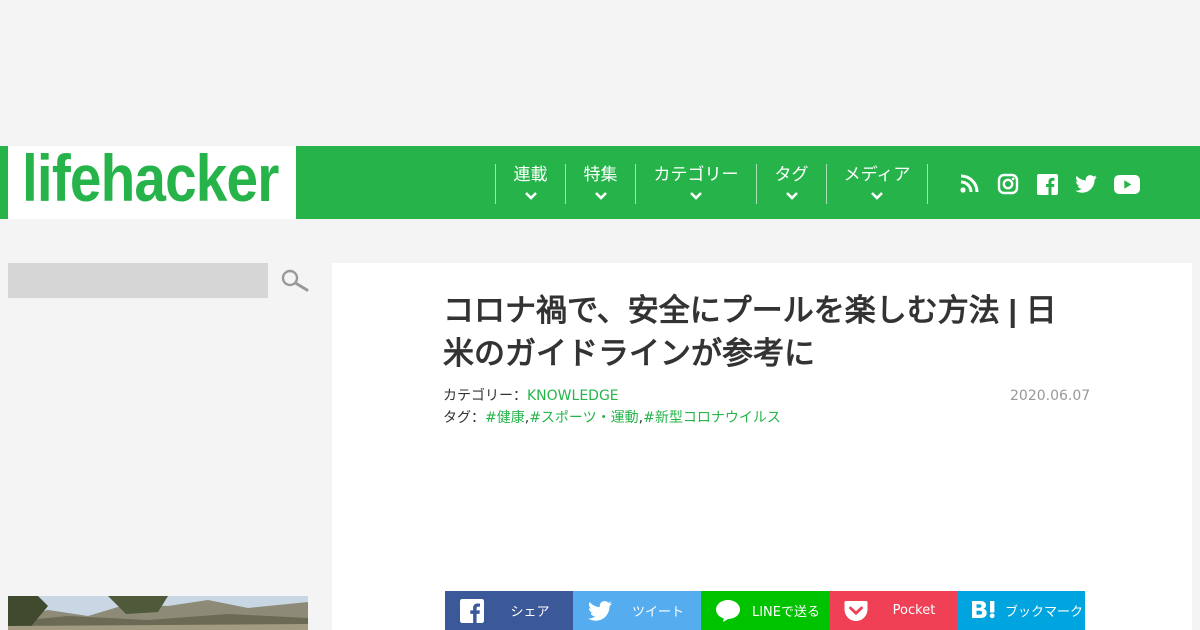 The image size is (1200, 630). I want to click on share-facebook-button: シェア, so click(509, 610).